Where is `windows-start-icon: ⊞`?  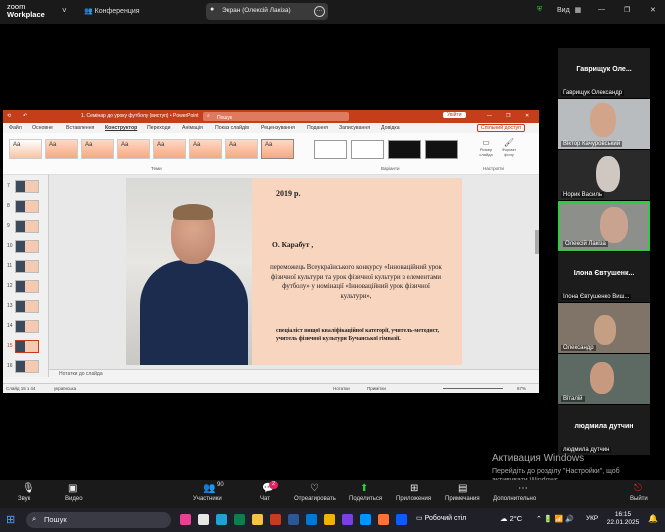 windows-start-icon: ⊞ is located at coordinates (10, 519).